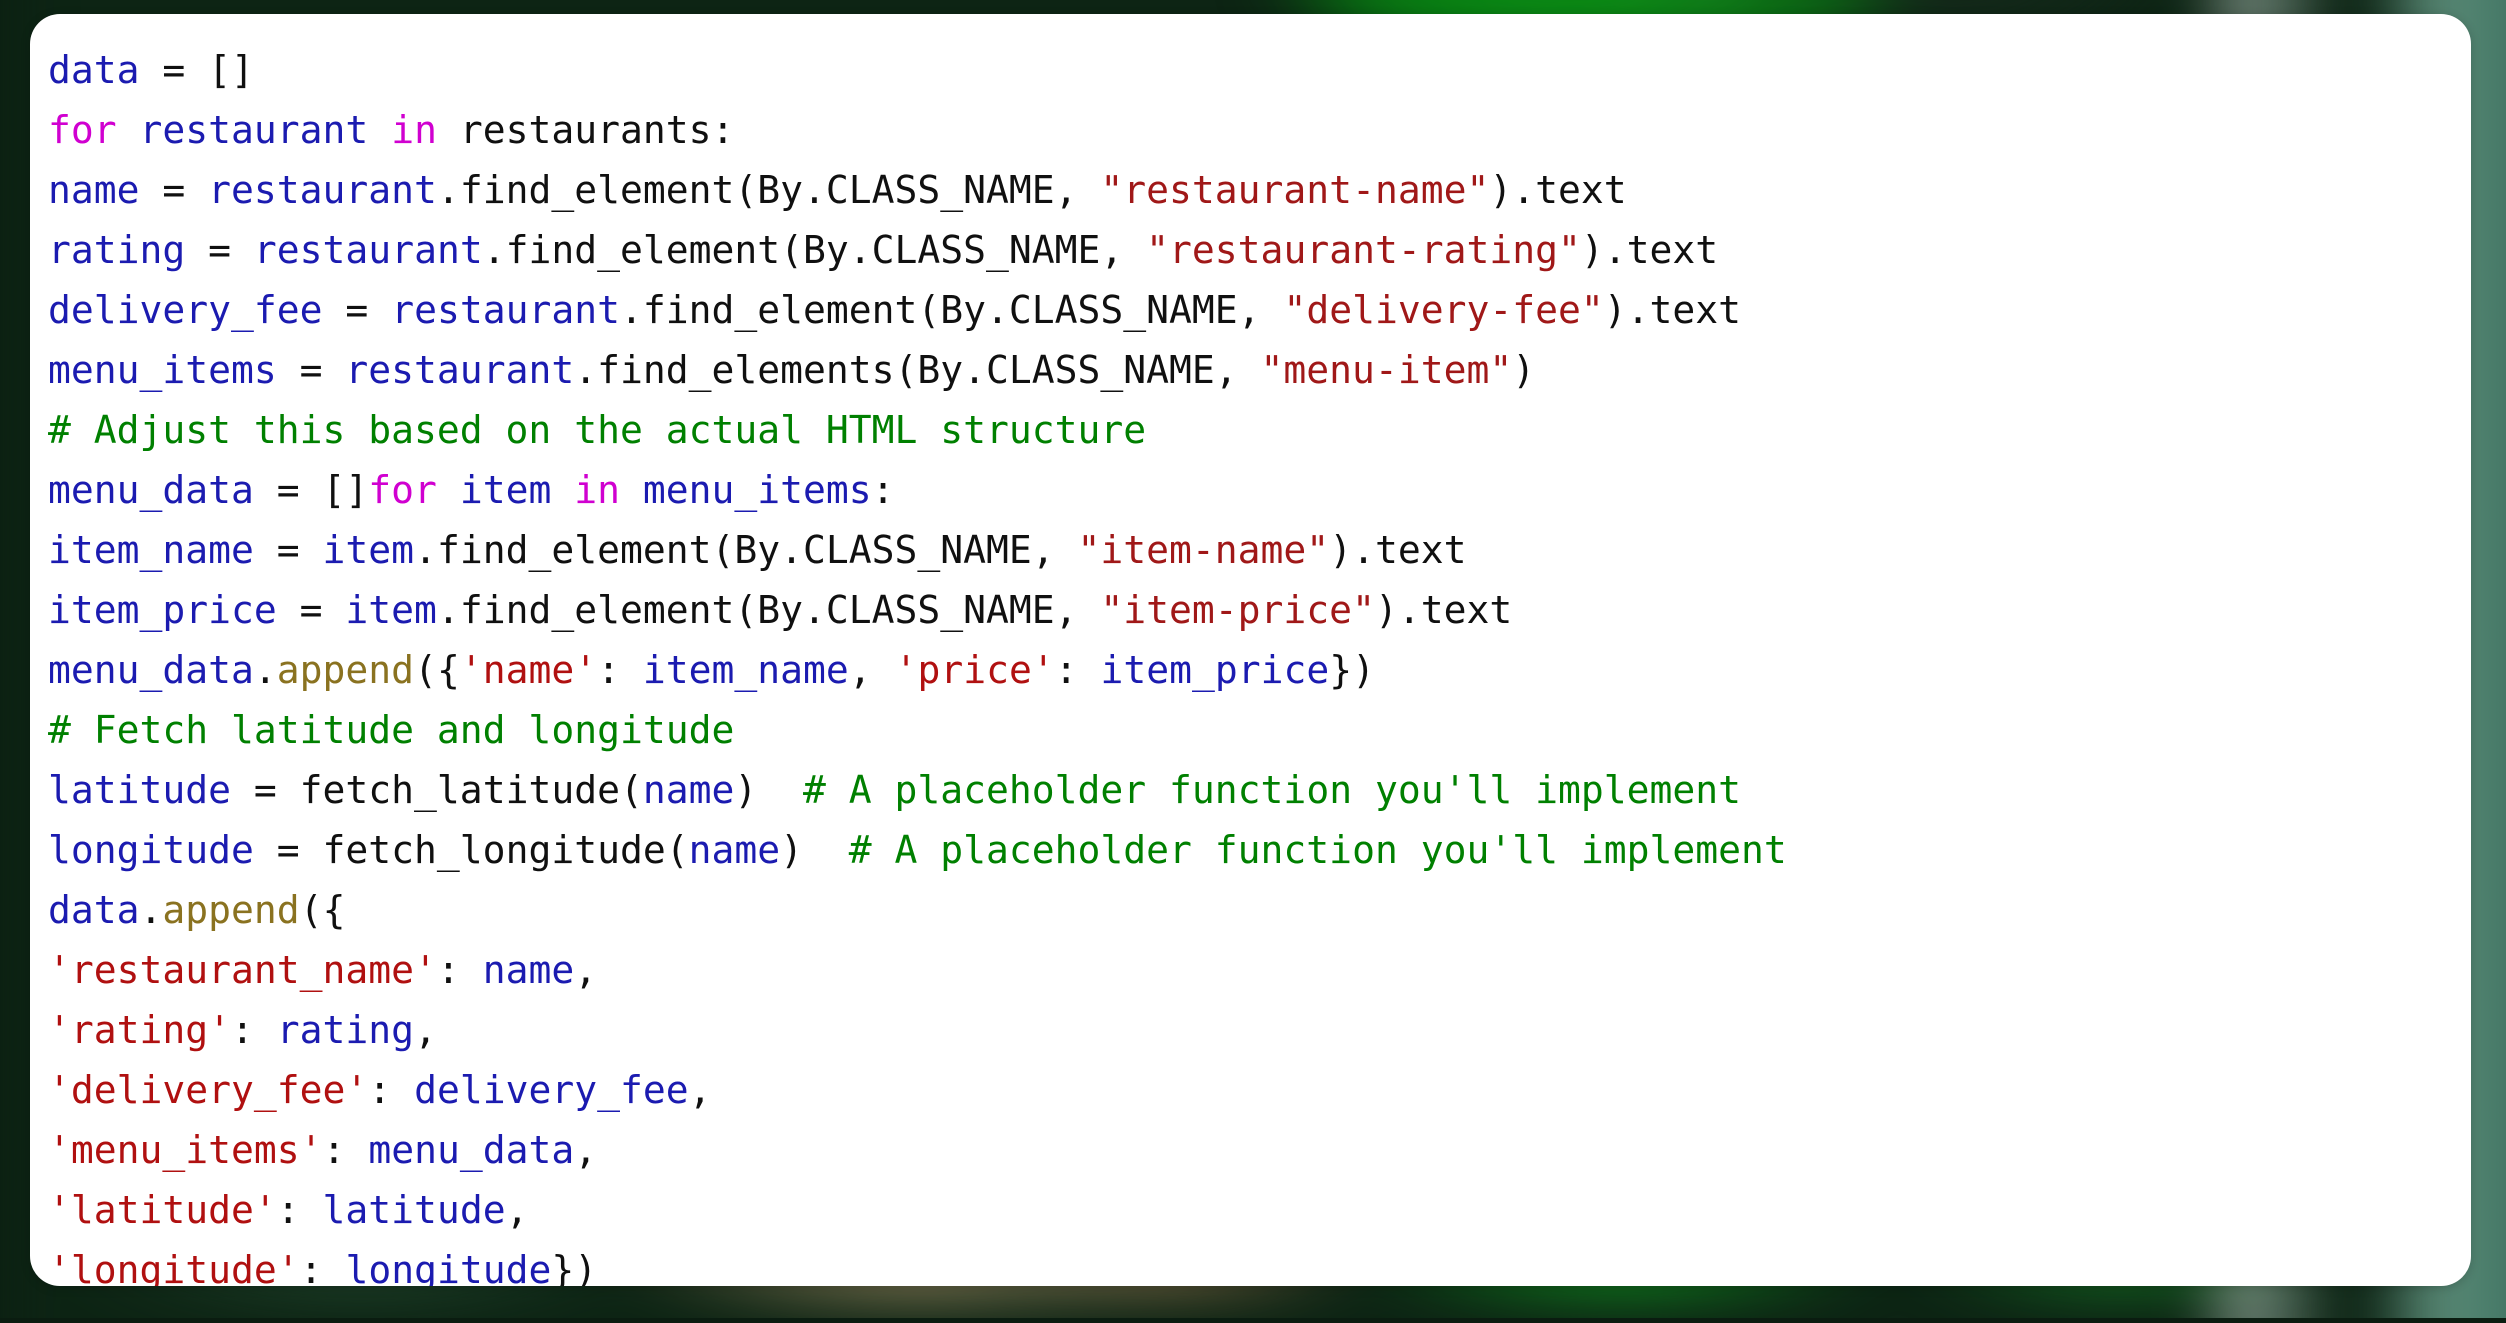  Describe the element at coordinates (151, 670) in the screenshot. I see `code-token-var: menu_data` at that location.